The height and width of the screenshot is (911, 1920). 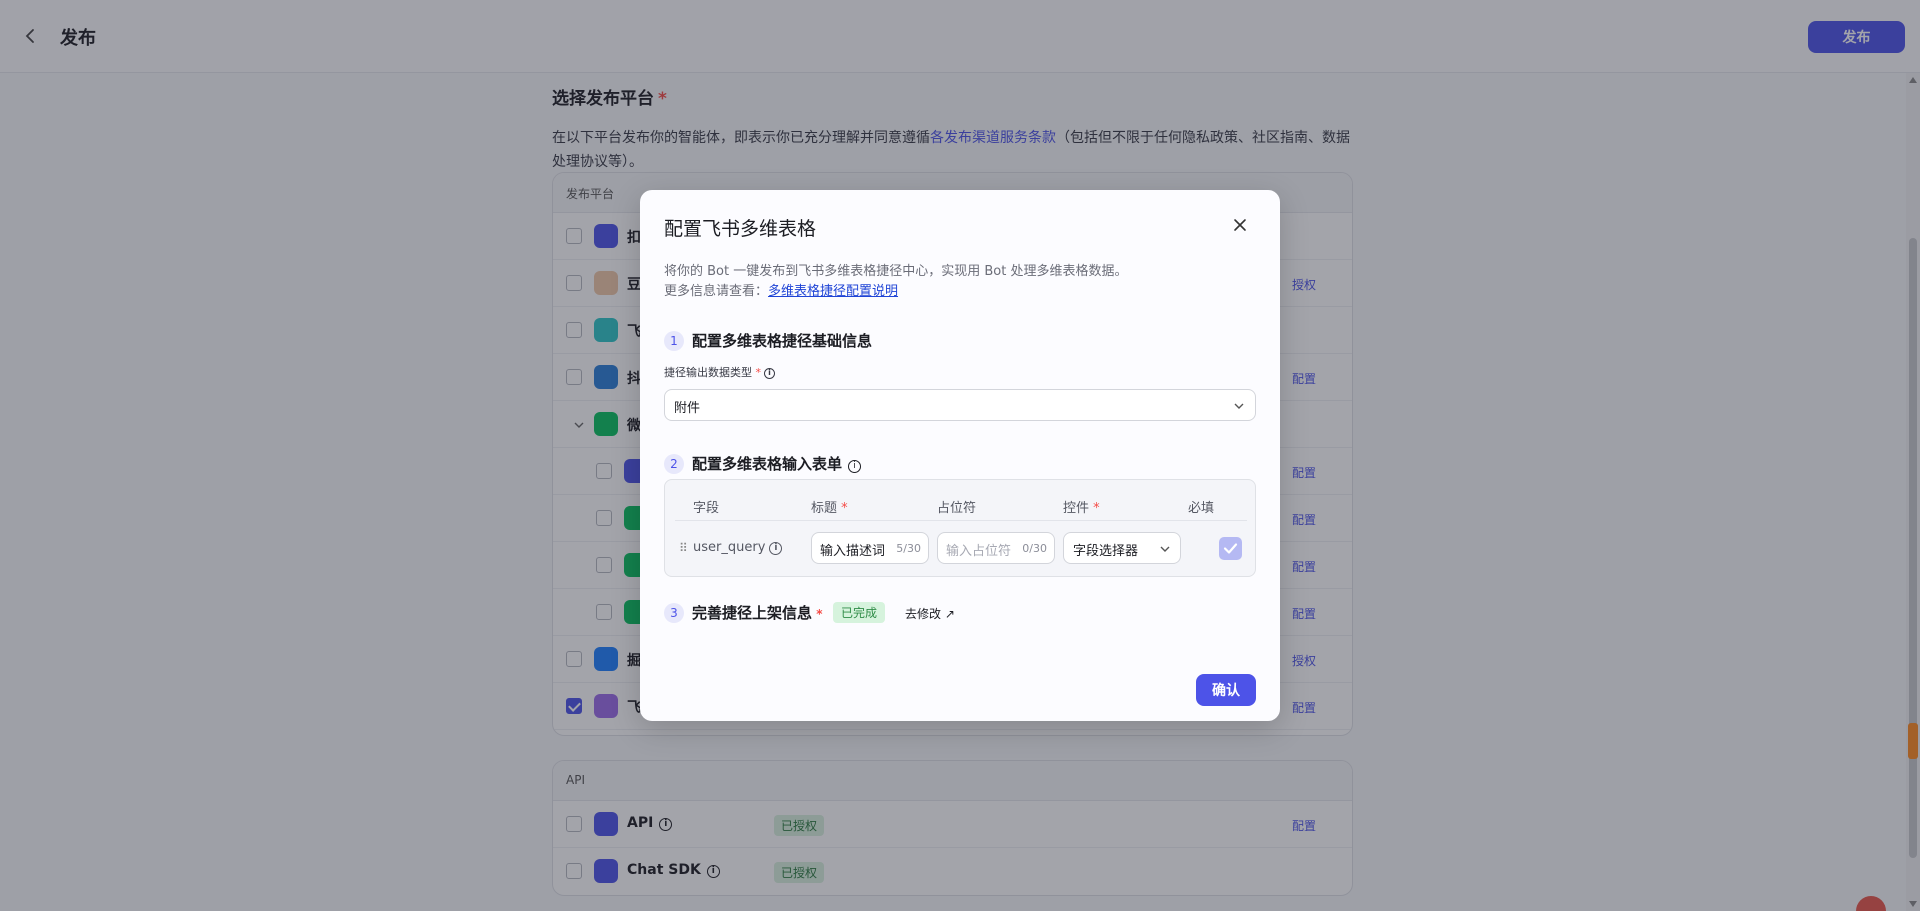 I want to click on column-header-required: 必填, so click(x=1201, y=508).